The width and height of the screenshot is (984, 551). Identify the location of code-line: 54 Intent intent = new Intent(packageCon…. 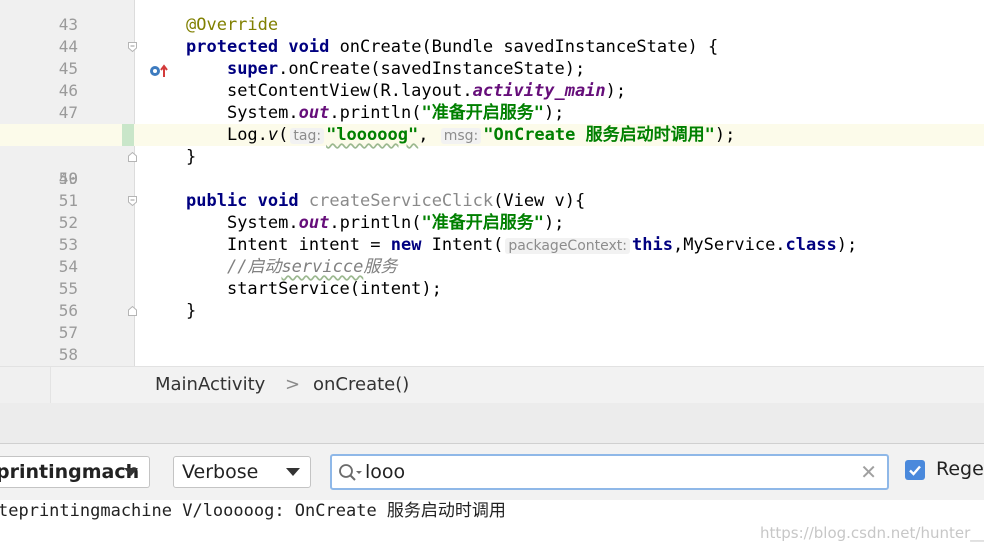
(492, 255).